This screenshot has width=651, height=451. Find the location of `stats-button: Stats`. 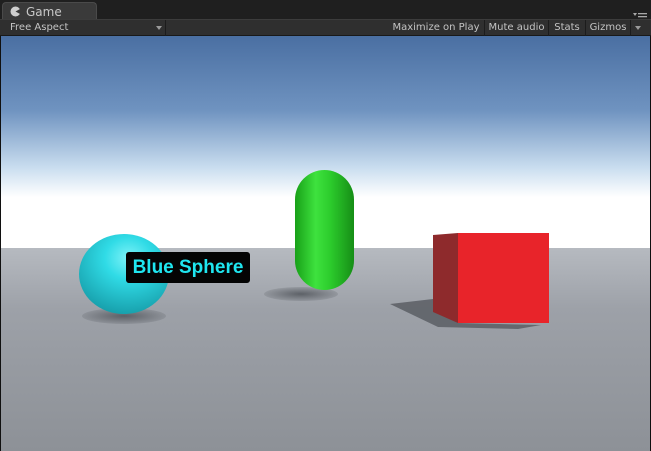

stats-button: Stats is located at coordinates (567, 28).